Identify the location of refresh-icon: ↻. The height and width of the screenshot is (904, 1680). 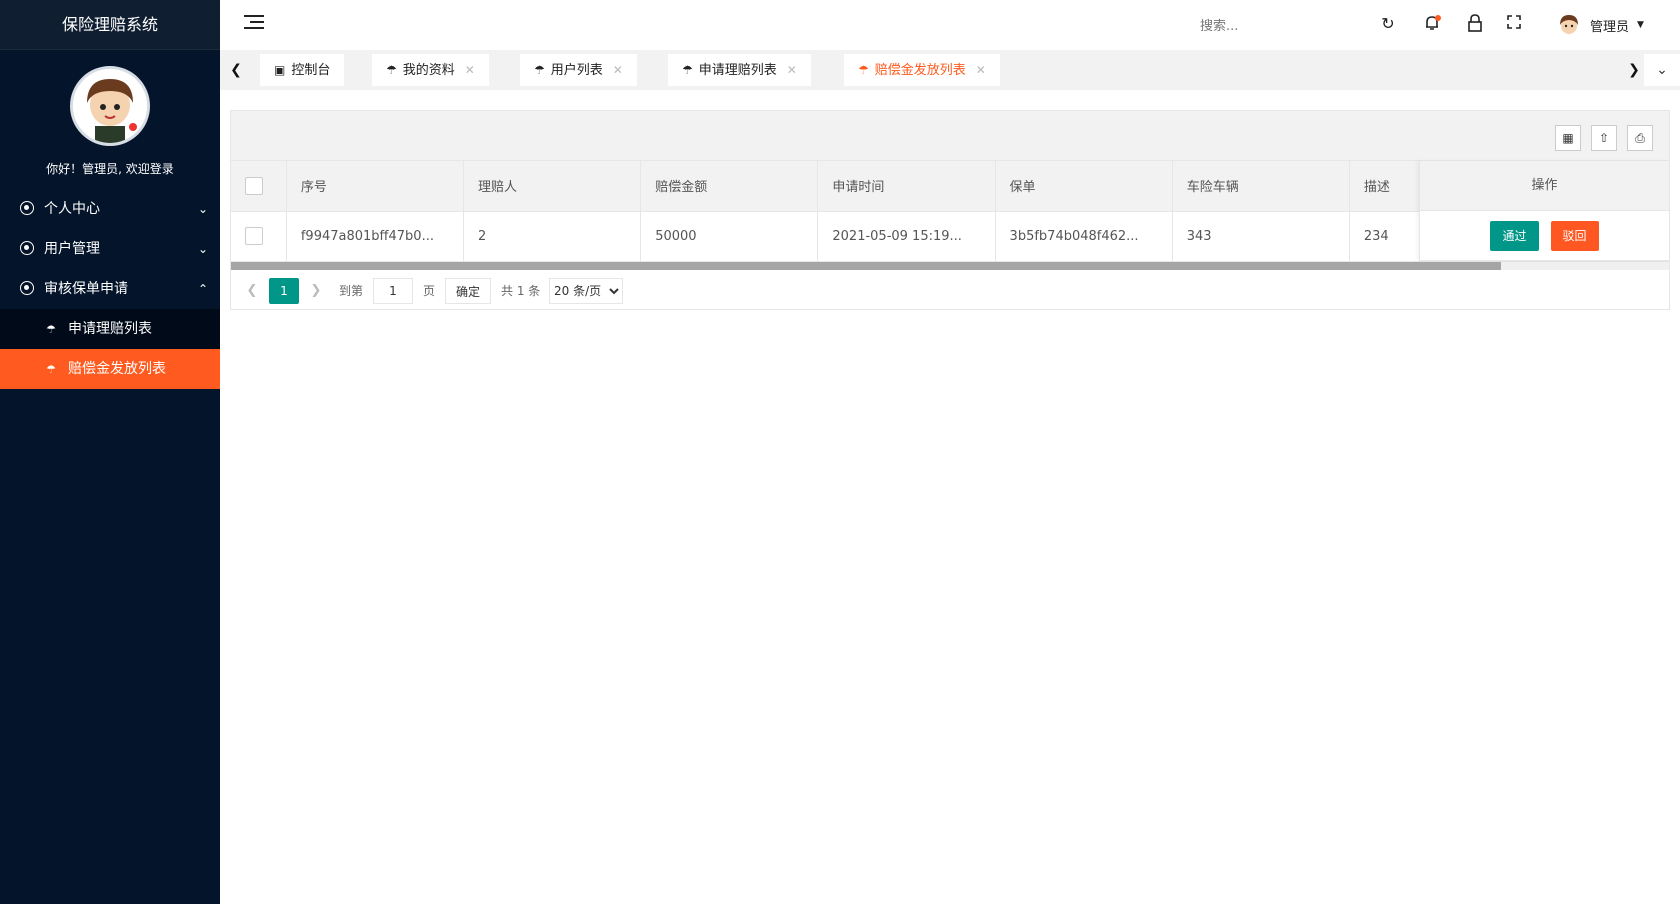
(1388, 24).